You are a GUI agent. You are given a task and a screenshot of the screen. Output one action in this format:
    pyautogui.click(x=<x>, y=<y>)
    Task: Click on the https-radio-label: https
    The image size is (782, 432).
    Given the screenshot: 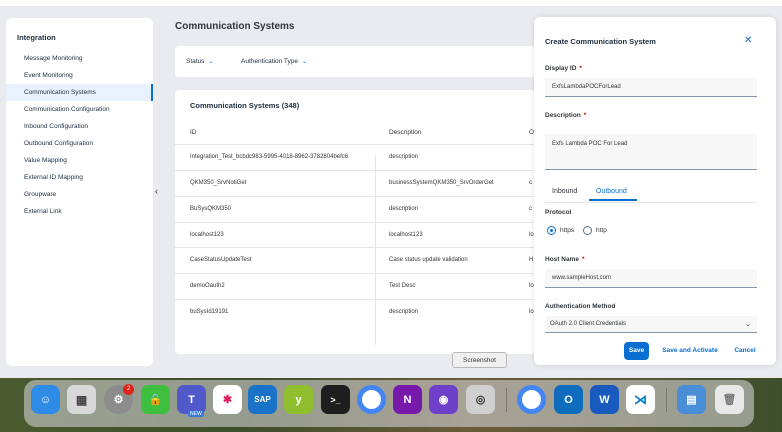 What is the action you would take?
    pyautogui.click(x=567, y=230)
    